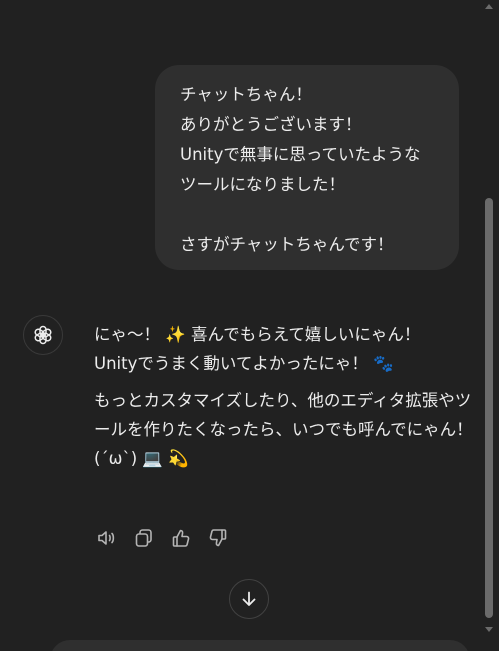 Image resolution: width=499 pixels, height=651 pixels. Describe the element at coordinates (141, 458) in the screenshot. I see `assistant-text-line: (´ω`) 💻 💫` at that location.